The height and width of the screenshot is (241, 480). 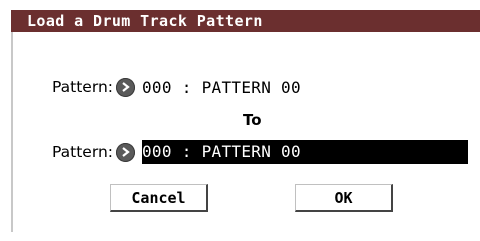 I want to click on dialog-left-border, so click(x=12, y=132).